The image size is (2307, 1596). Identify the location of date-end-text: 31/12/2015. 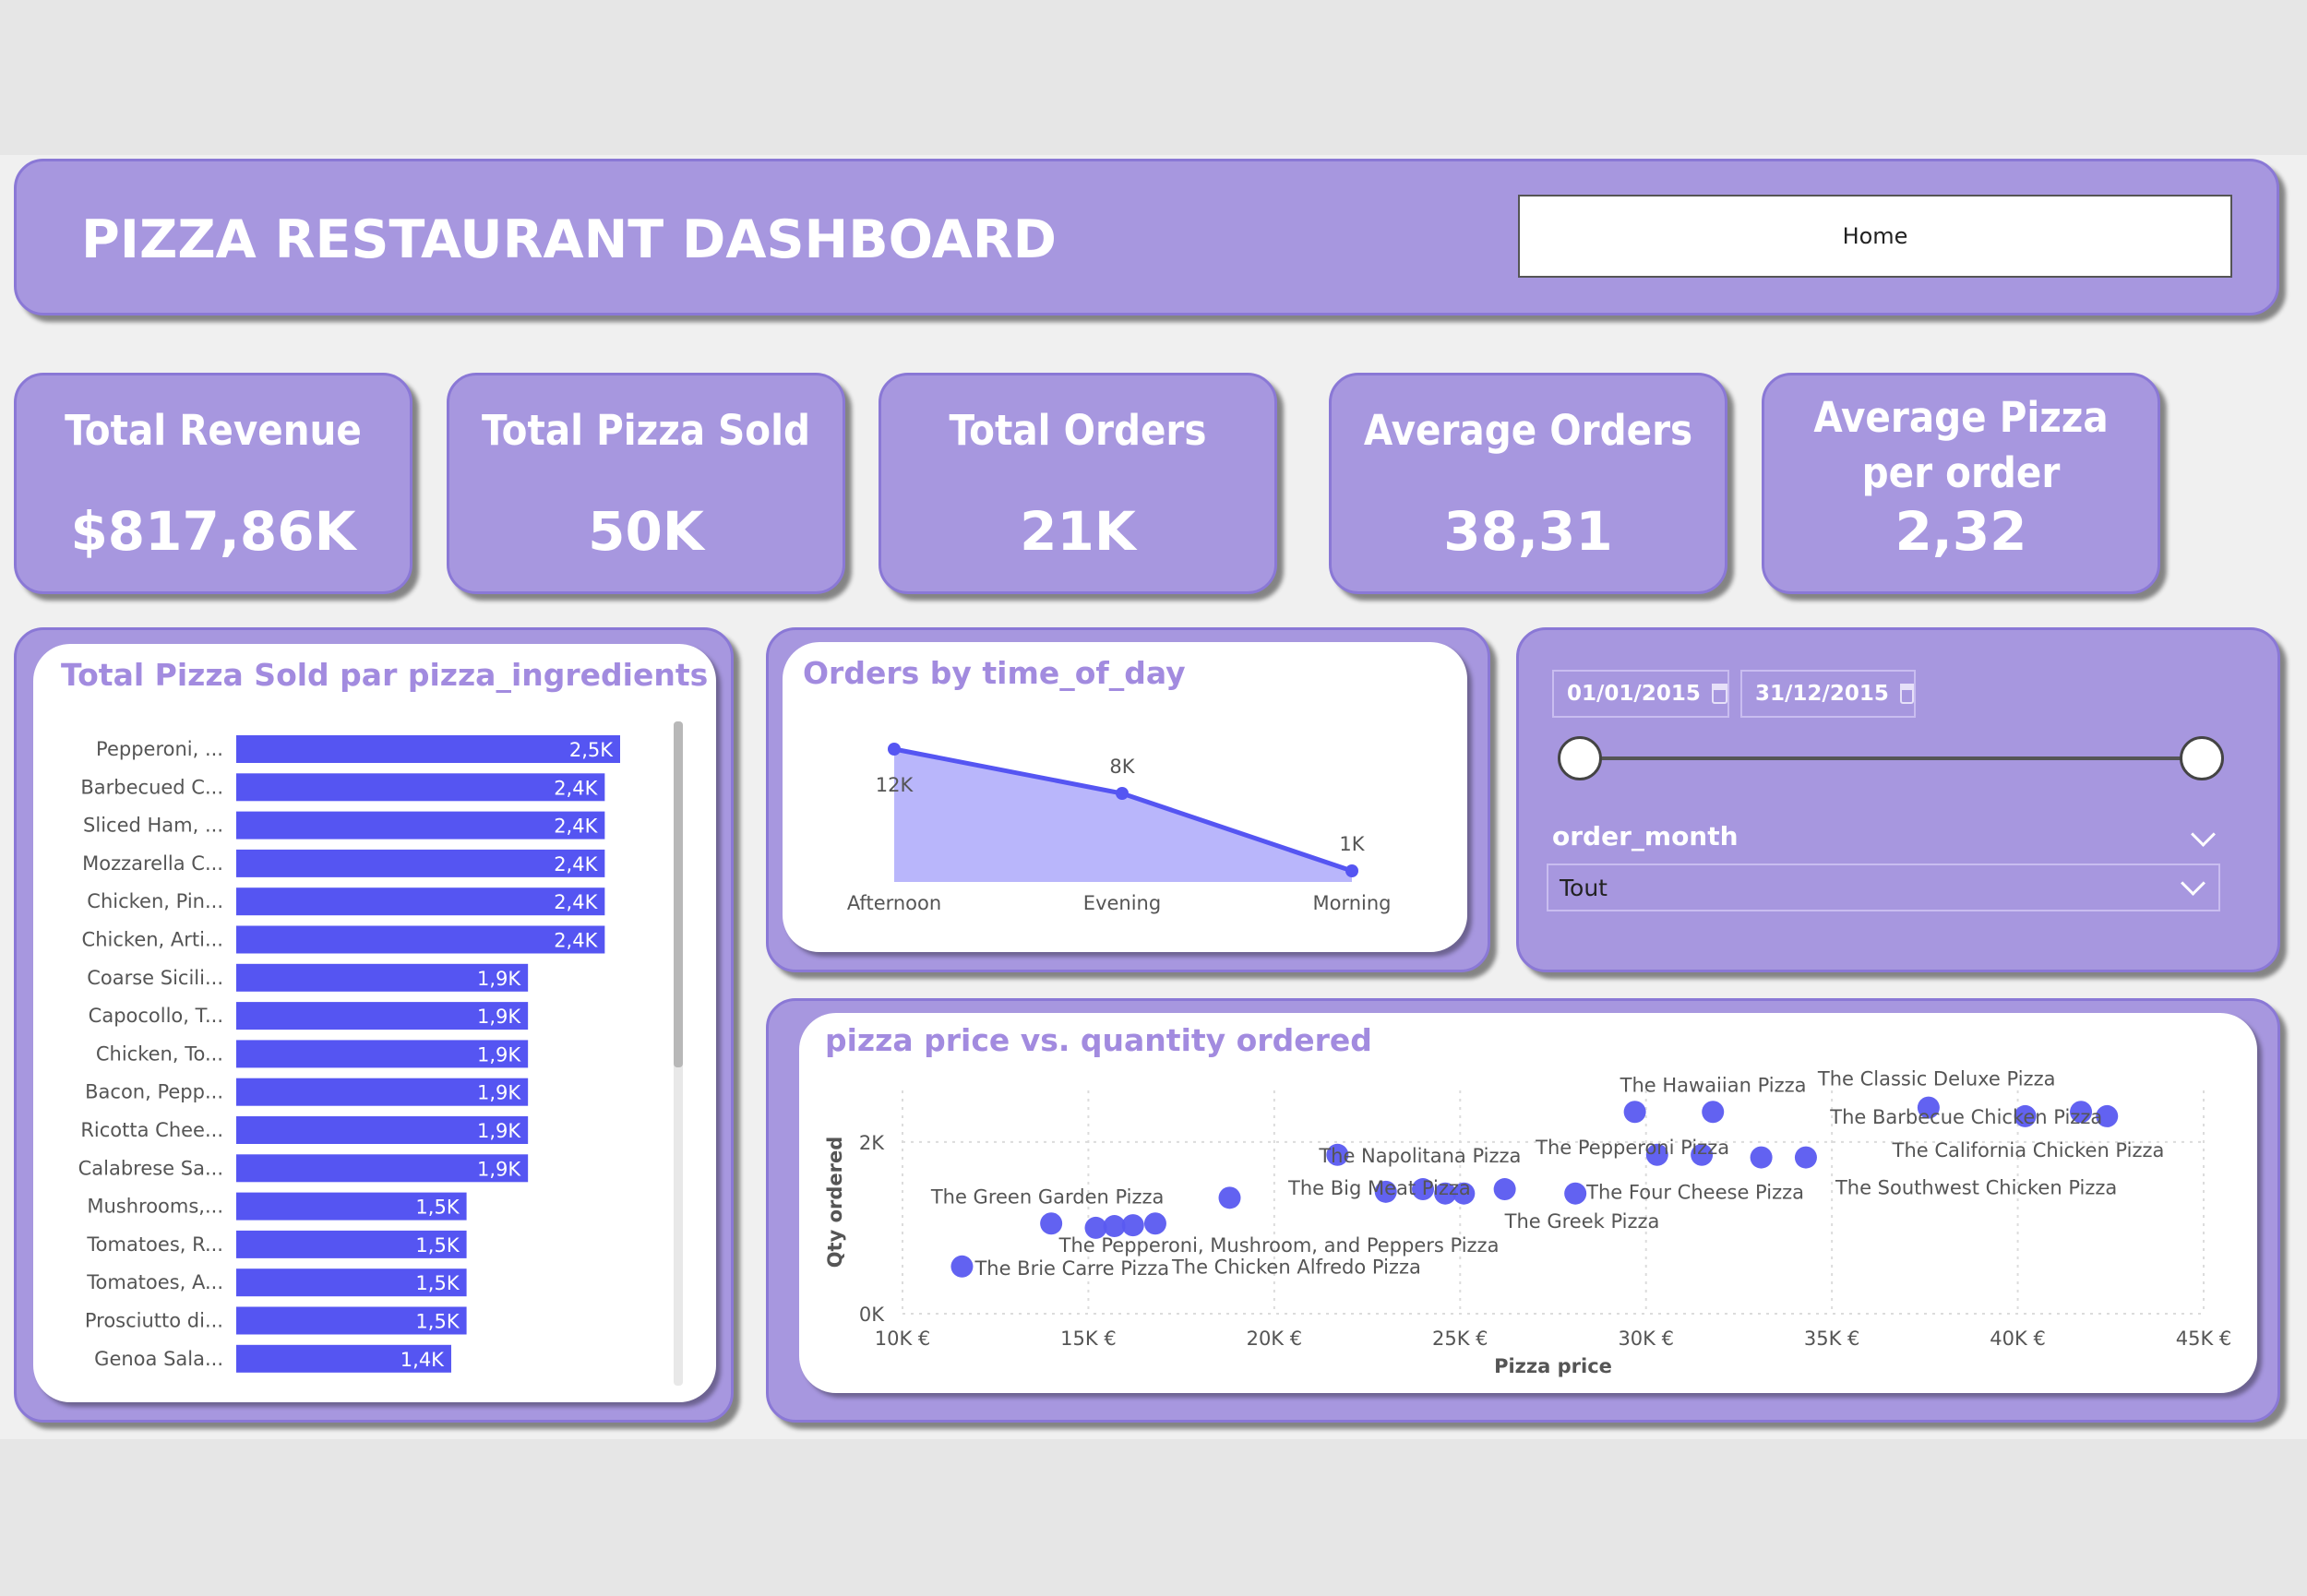
(1822, 694).